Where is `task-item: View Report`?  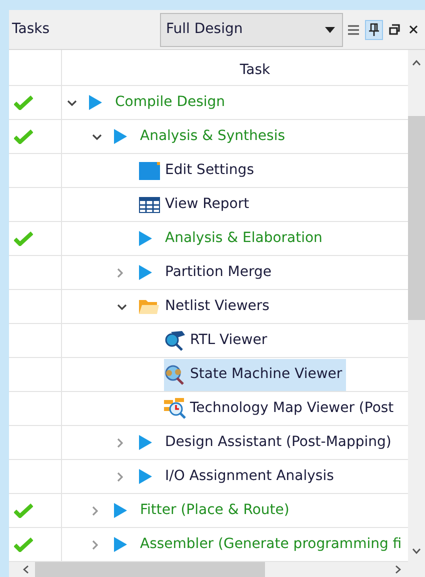
task-item: View Report is located at coordinates (196, 204).